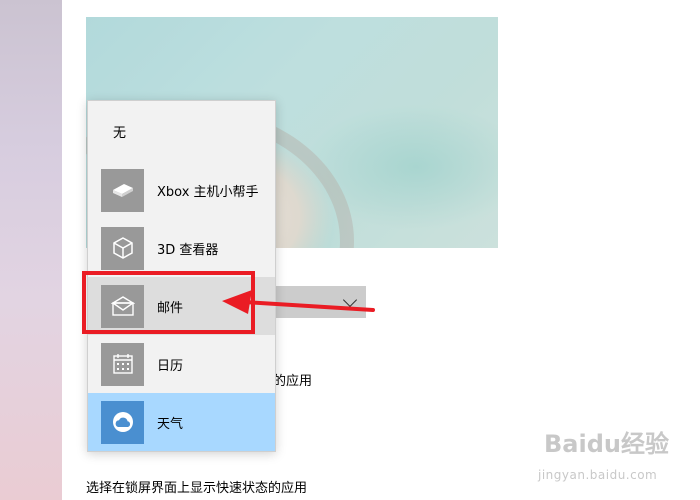 The height and width of the screenshot is (500, 700). Describe the element at coordinates (188, 250) in the screenshot. I see `app-option-label: 3D 查看器` at that location.